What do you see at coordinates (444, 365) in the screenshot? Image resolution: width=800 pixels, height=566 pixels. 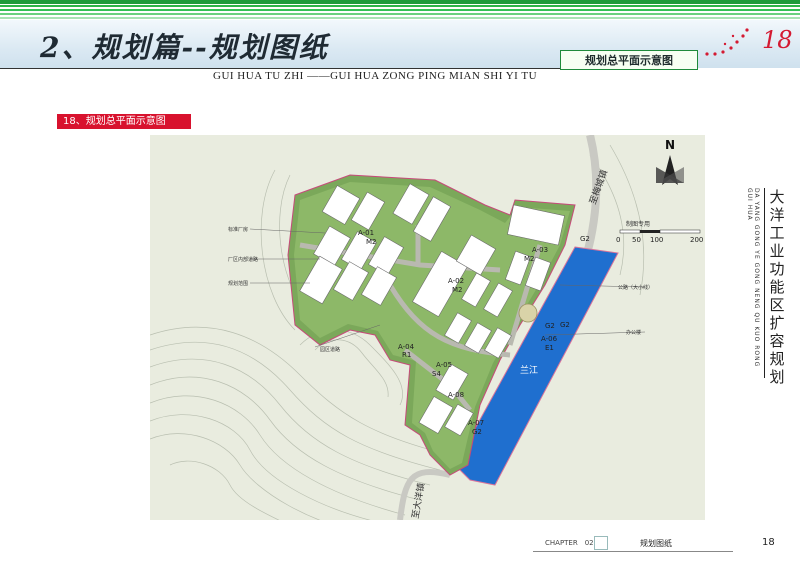 I see `plot-a05: A-05` at bounding box center [444, 365].